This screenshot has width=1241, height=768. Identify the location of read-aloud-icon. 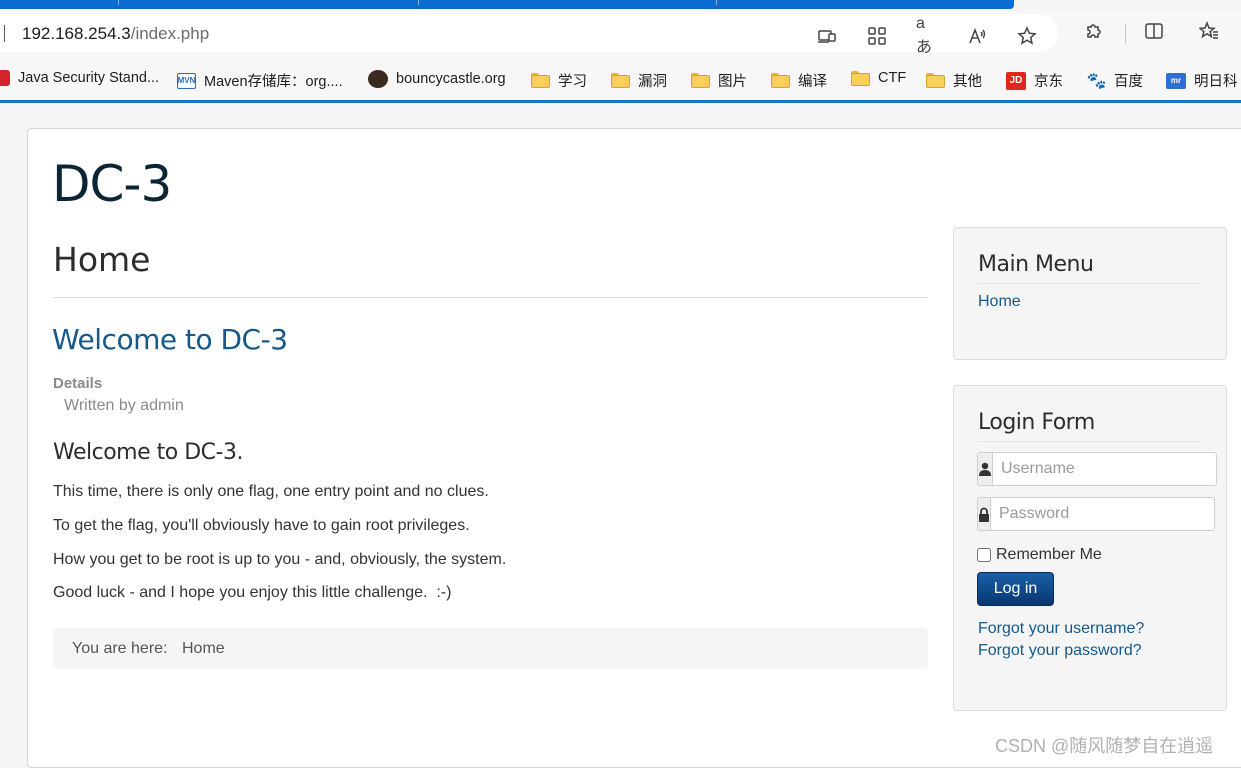
(977, 36).